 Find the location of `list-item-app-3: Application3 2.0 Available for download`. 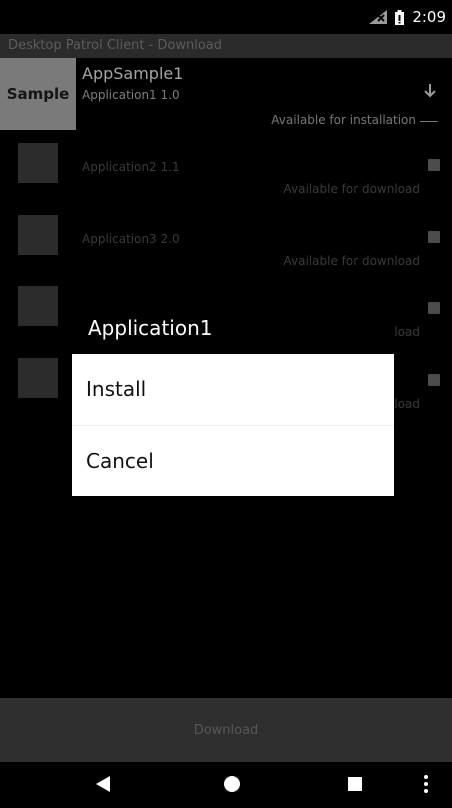

list-item-app-3: Application3 2.0 Available for download is located at coordinates (226, 242).